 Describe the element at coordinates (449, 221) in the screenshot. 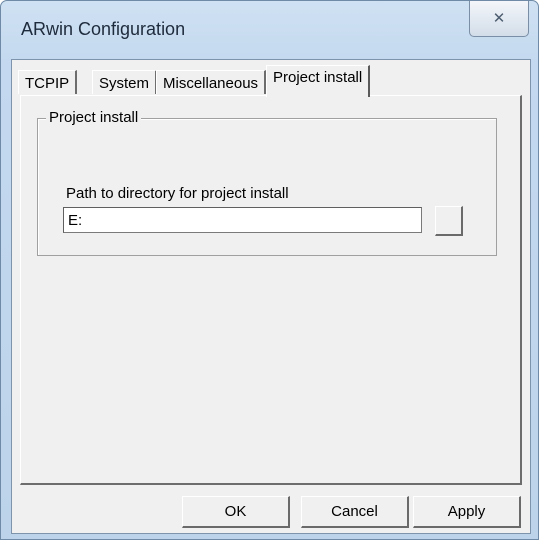

I see `browse-button` at that location.